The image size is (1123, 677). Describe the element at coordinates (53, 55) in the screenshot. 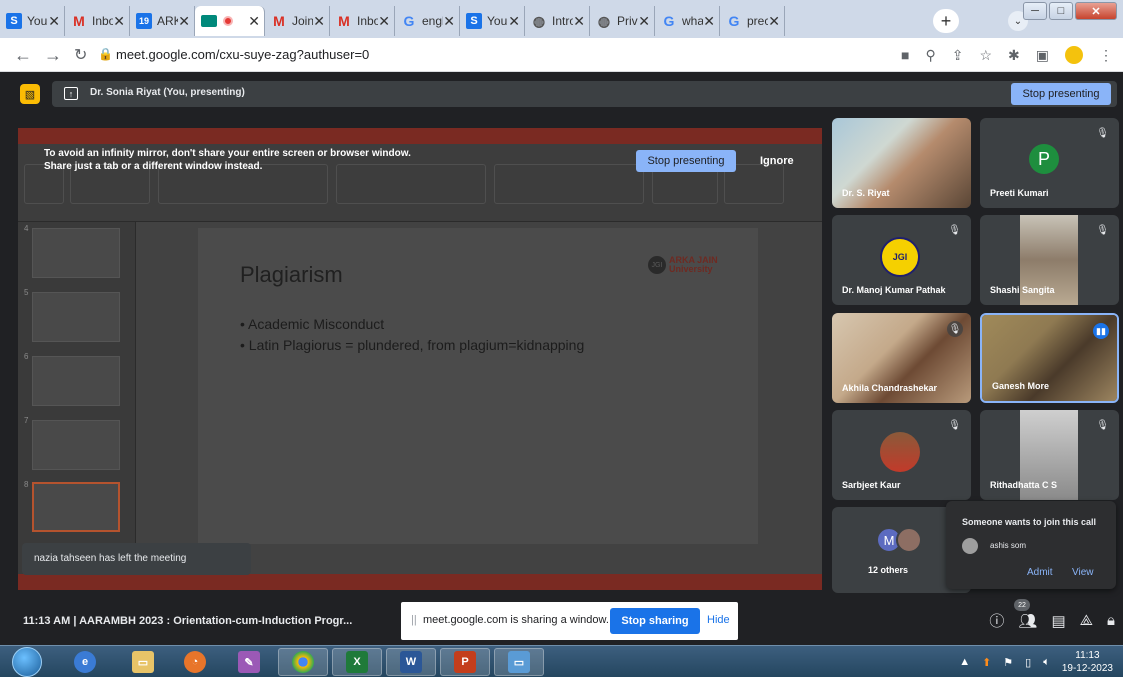

I see `forward-icon: →` at that location.